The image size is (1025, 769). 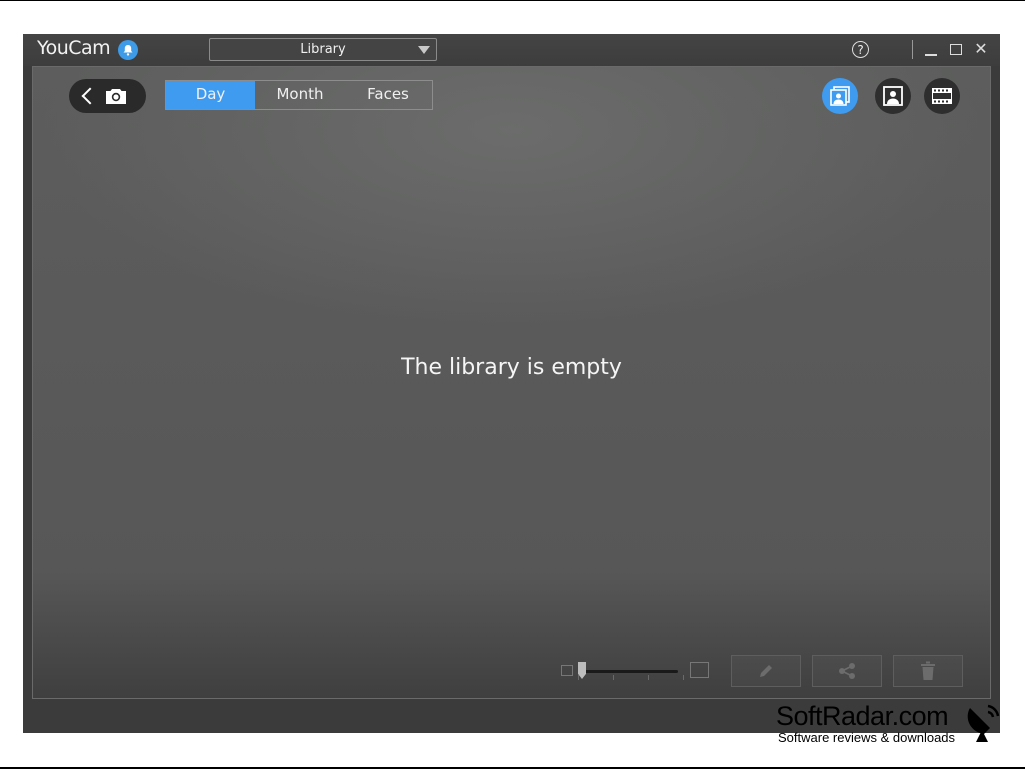 What do you see at coordinates (956, 49) in the screenshot?
I see `maximize-button` at bounding box center [956, 49].